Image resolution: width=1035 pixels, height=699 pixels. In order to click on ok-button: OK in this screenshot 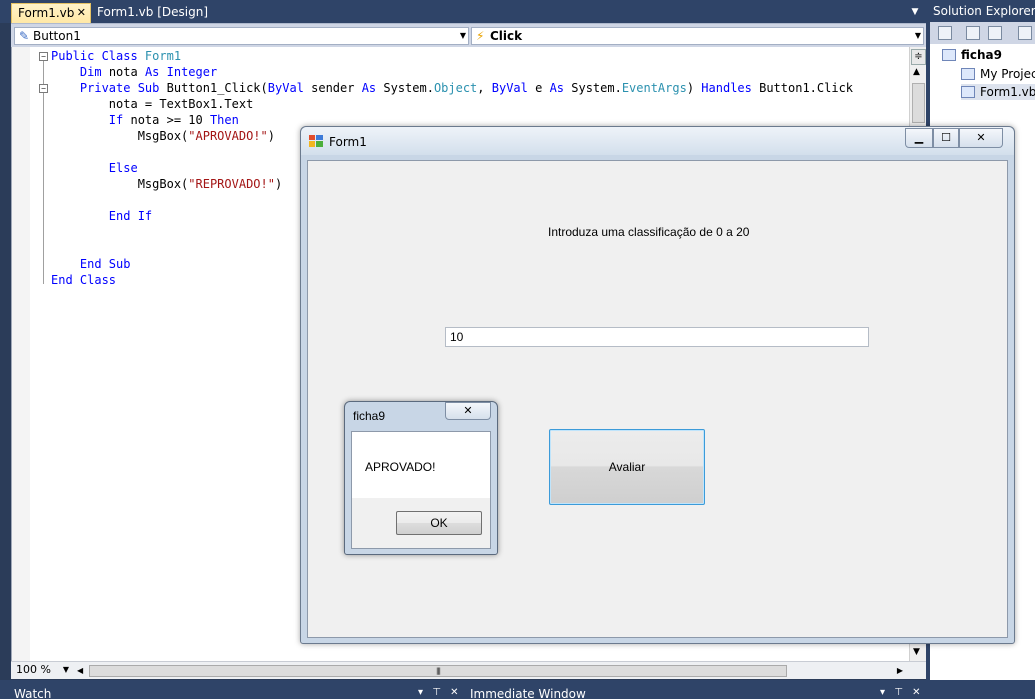, I will do `click(439, 523)`.